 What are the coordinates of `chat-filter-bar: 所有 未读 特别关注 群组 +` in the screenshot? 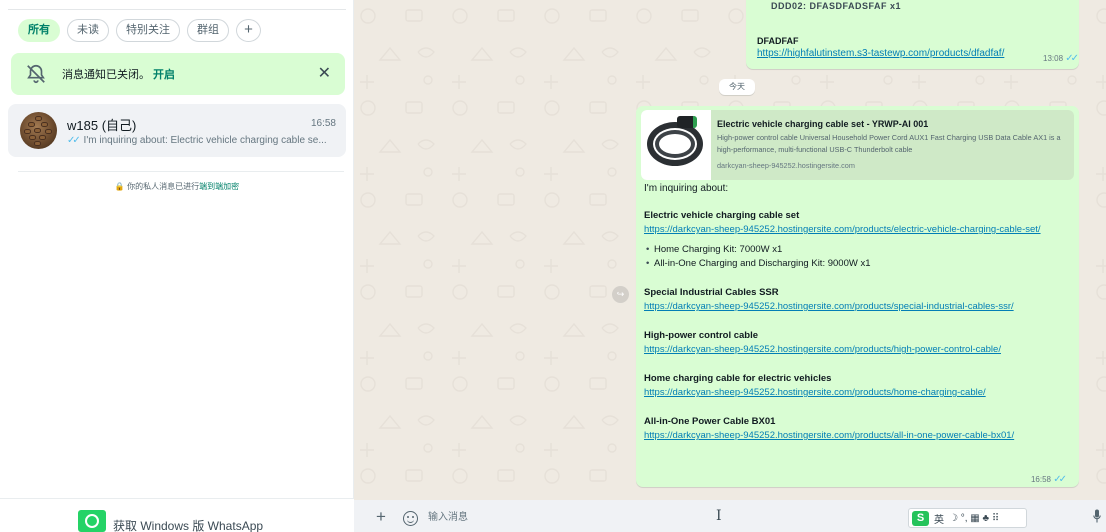 It's located at (139, 30).